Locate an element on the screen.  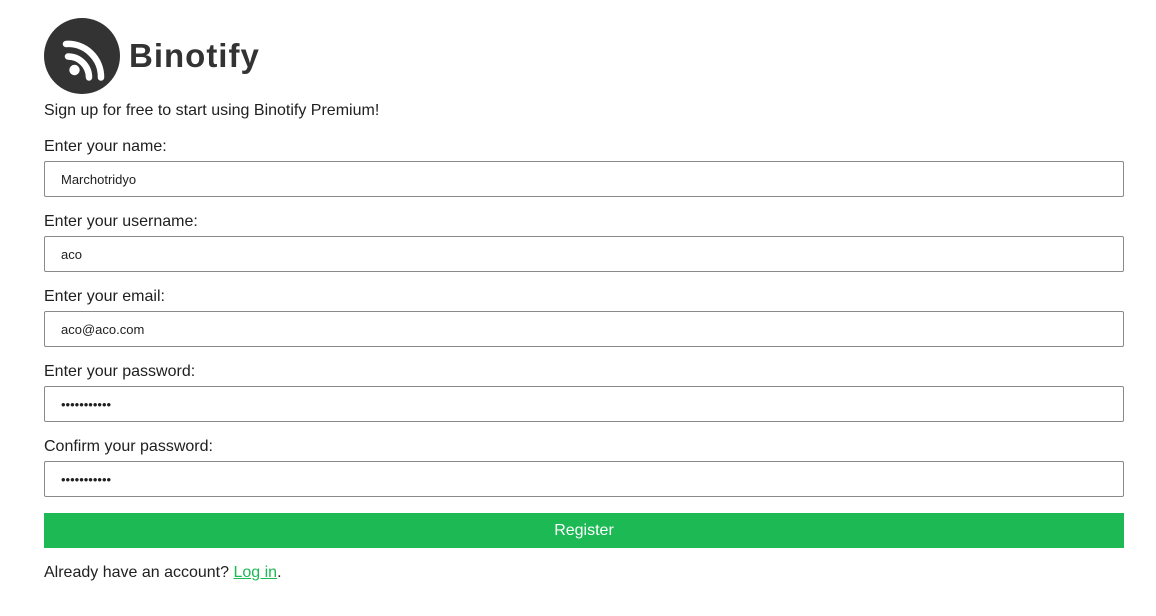
email-input is located at coordinates (584, 329).